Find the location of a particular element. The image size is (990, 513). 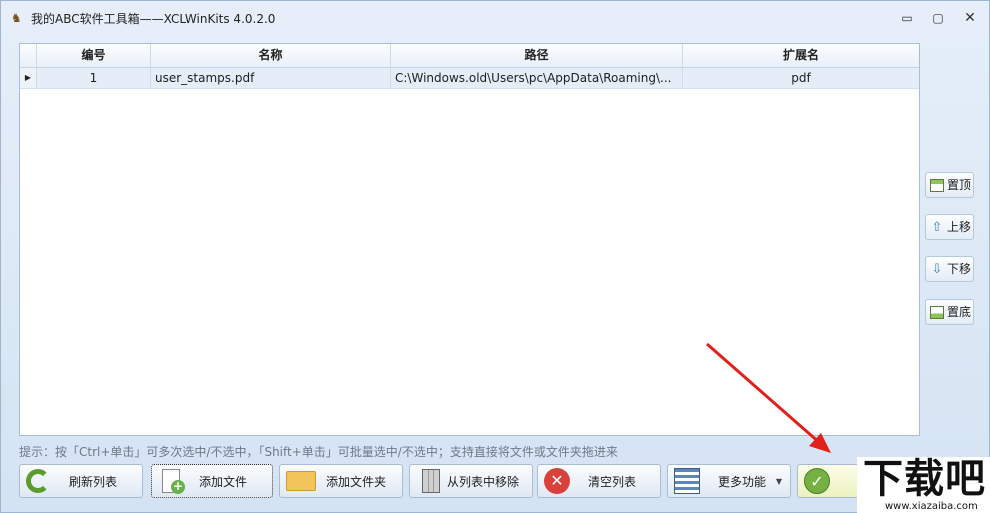

dropdown-caret-icon: ▼ is located at coordinates (779, 481).